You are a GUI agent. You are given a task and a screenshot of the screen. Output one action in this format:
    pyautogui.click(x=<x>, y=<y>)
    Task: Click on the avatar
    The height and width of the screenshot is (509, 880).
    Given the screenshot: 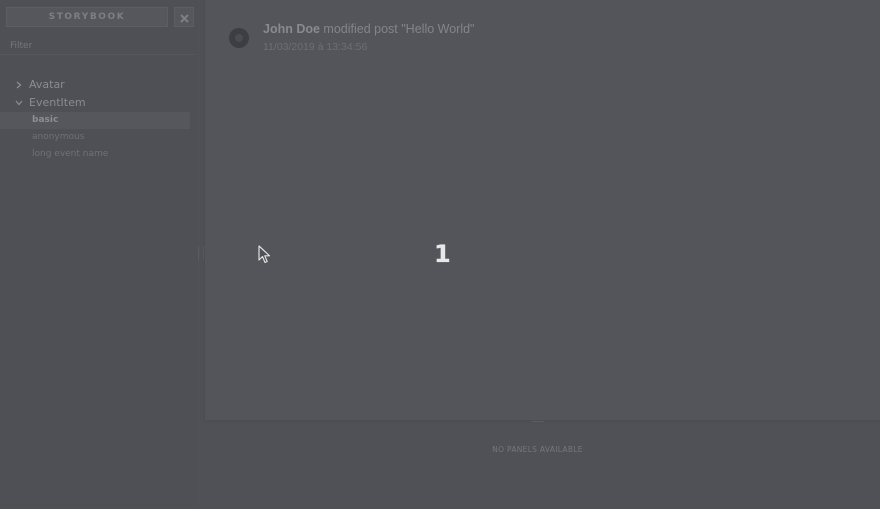 What is the action you would take?
    pyautogui.click(x=239, y=38)
    